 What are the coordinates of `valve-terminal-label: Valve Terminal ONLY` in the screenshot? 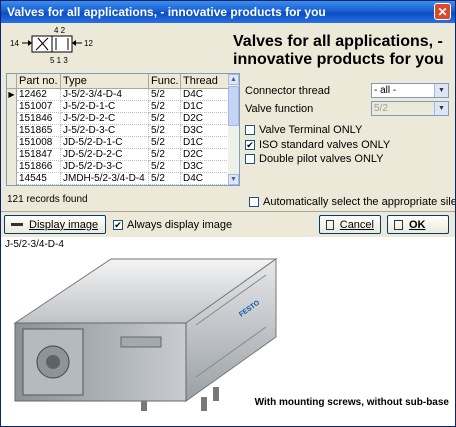 It's located at (311, 130).